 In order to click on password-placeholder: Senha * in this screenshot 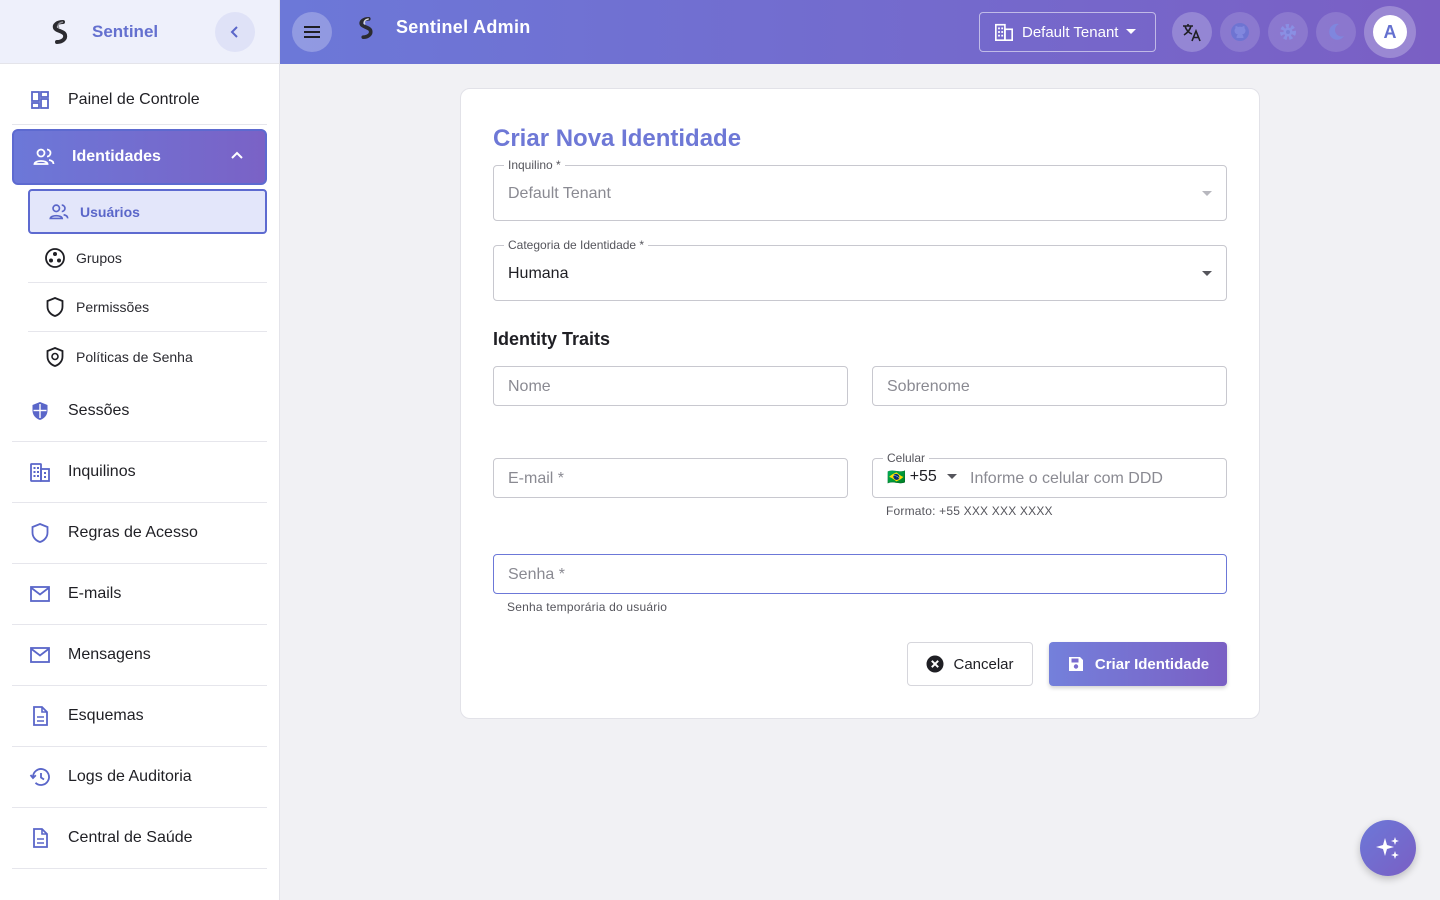, I will do `click(536, 574)`.